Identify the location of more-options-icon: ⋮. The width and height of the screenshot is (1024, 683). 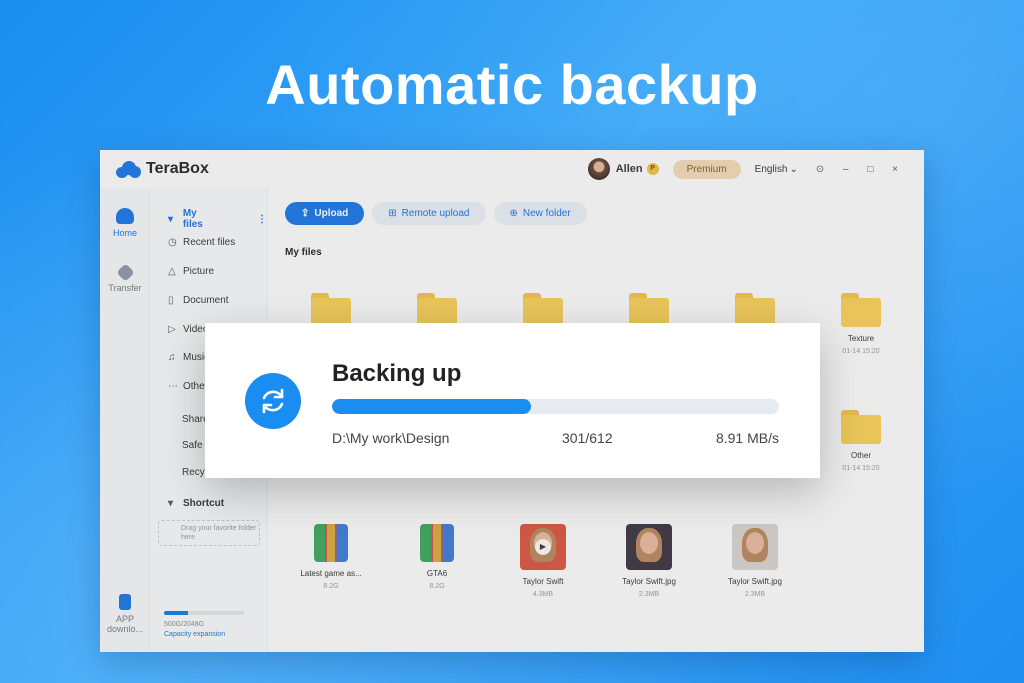
(262, 219).